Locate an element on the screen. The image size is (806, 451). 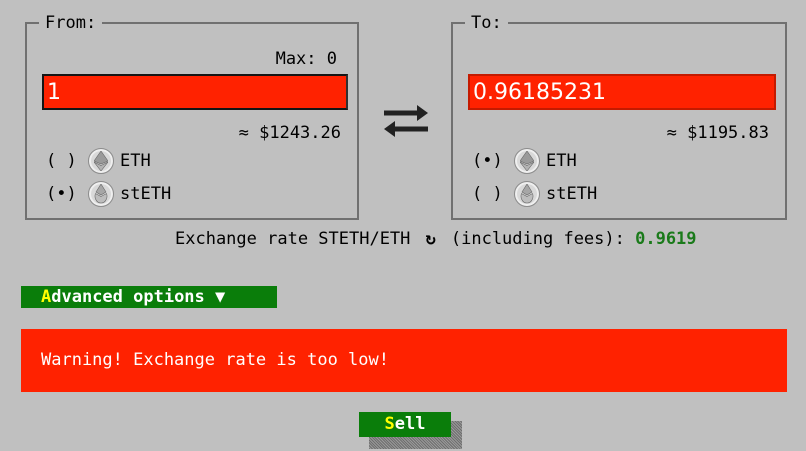
to-steth-radio: ( ) is located at coordinates (492, 194).